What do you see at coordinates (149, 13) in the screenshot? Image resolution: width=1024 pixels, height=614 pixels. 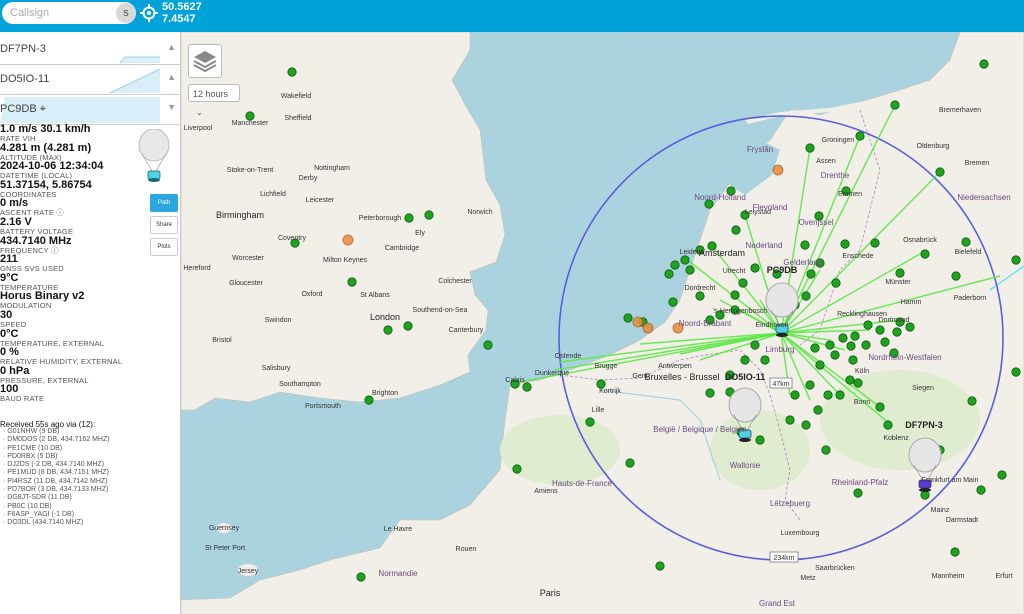 I see `locate-crosshair-icon` at bounding box center [149, 13].